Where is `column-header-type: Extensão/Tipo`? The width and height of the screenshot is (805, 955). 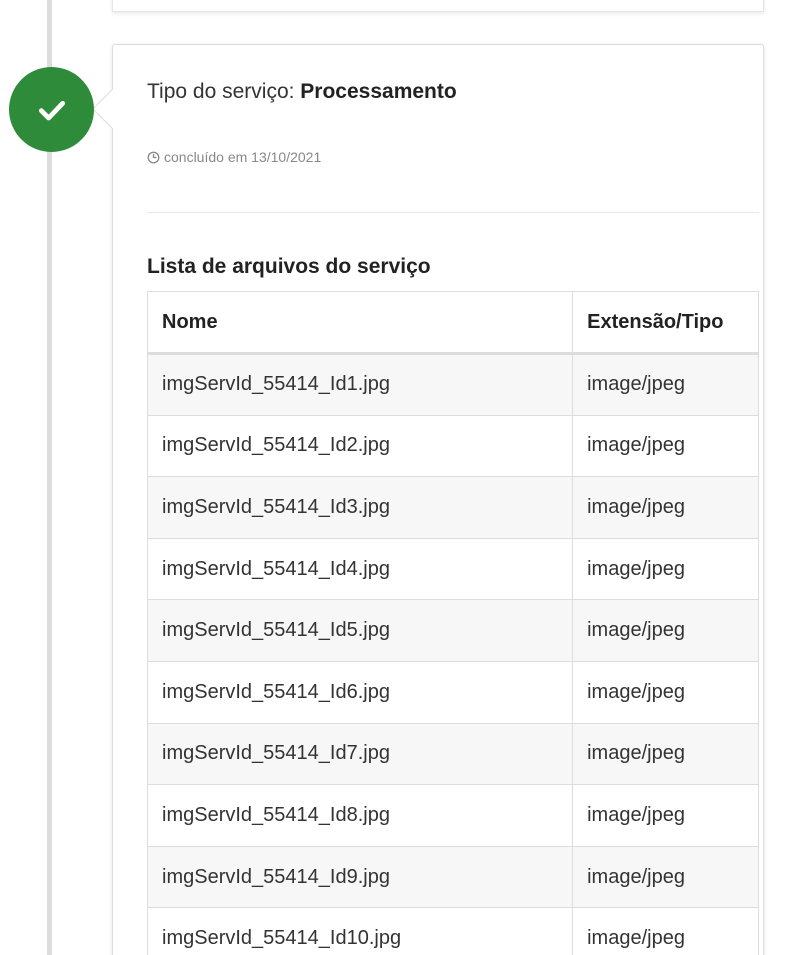 column-header-type: Extensão/Tipo is located at coordinates (665, 323).